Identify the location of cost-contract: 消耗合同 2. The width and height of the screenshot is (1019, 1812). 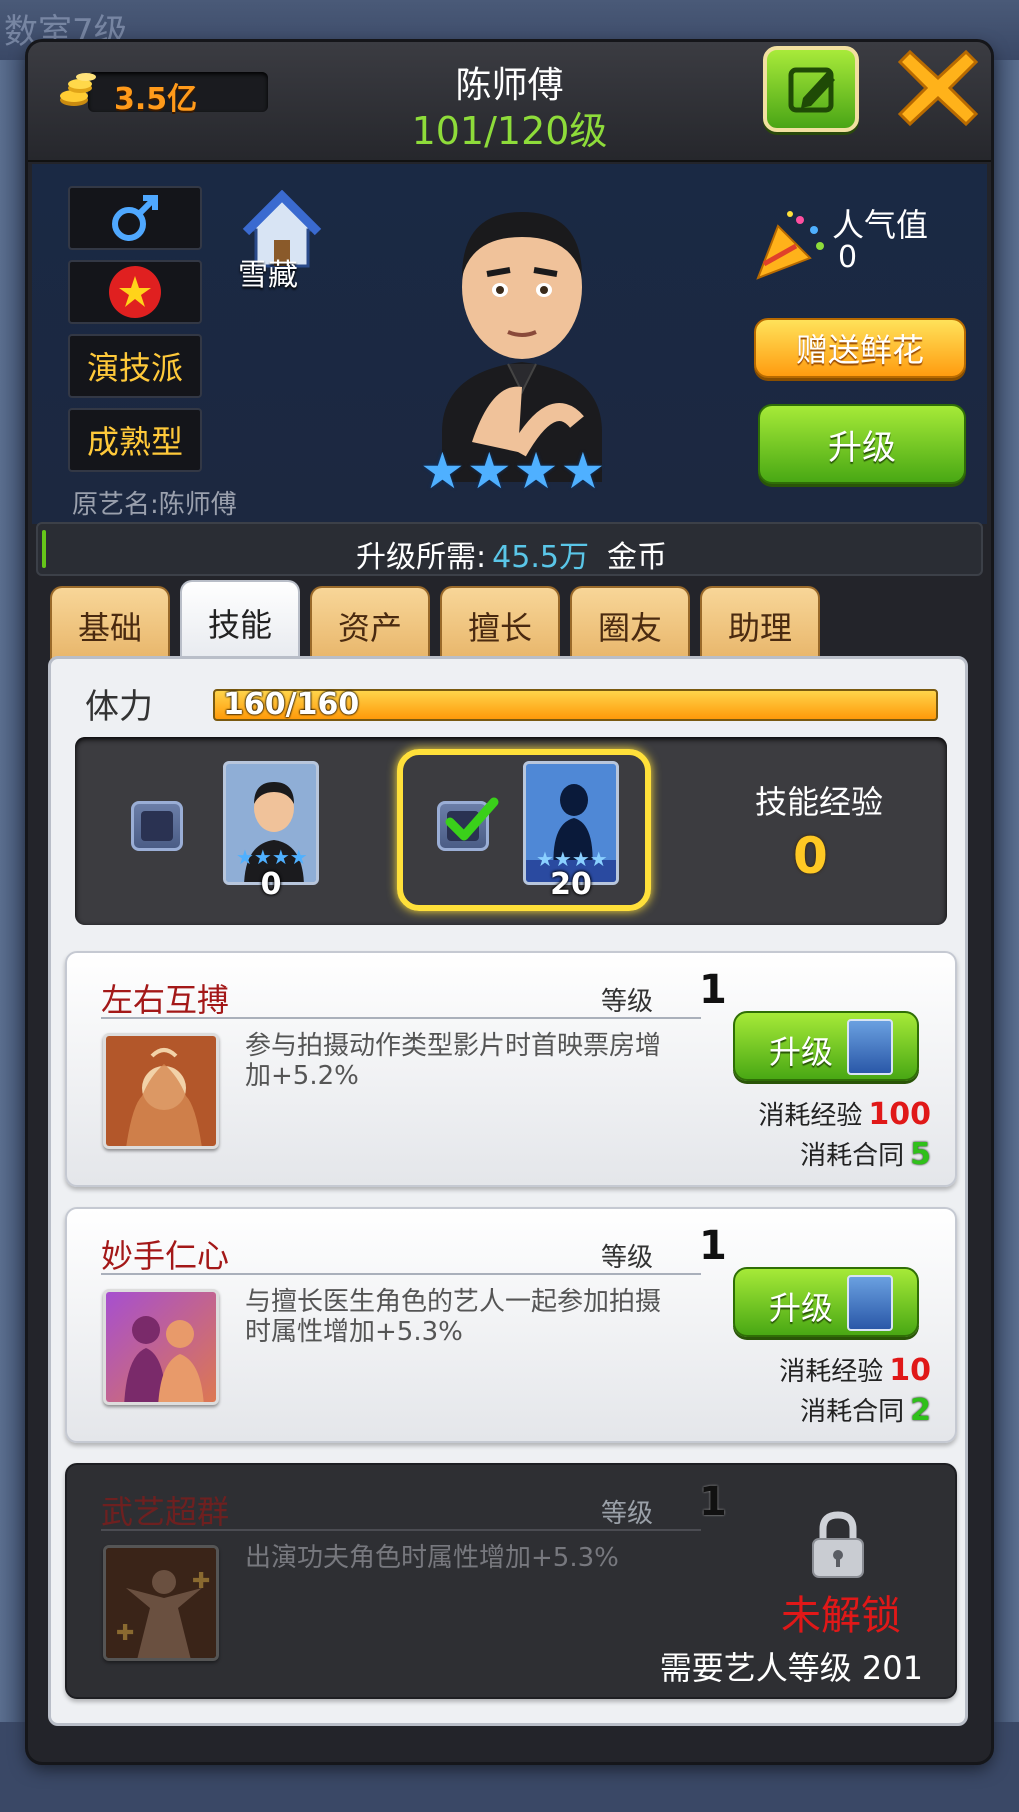
(865, 1409).